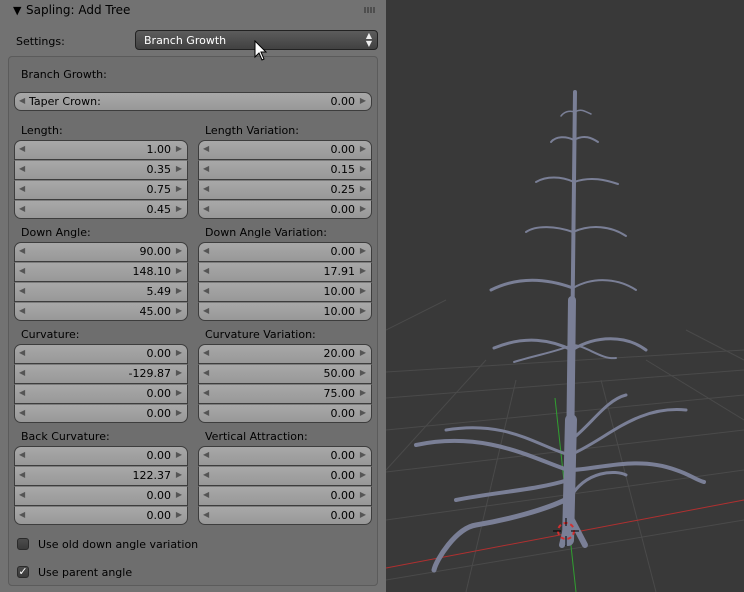 Image resolution: width=744 pixels, height=592 pixels. Describe the element at coordinates (285, 190) in the screenshot. I see `group-1-right-field-3: ◀ 0.25 ▶` at that location.